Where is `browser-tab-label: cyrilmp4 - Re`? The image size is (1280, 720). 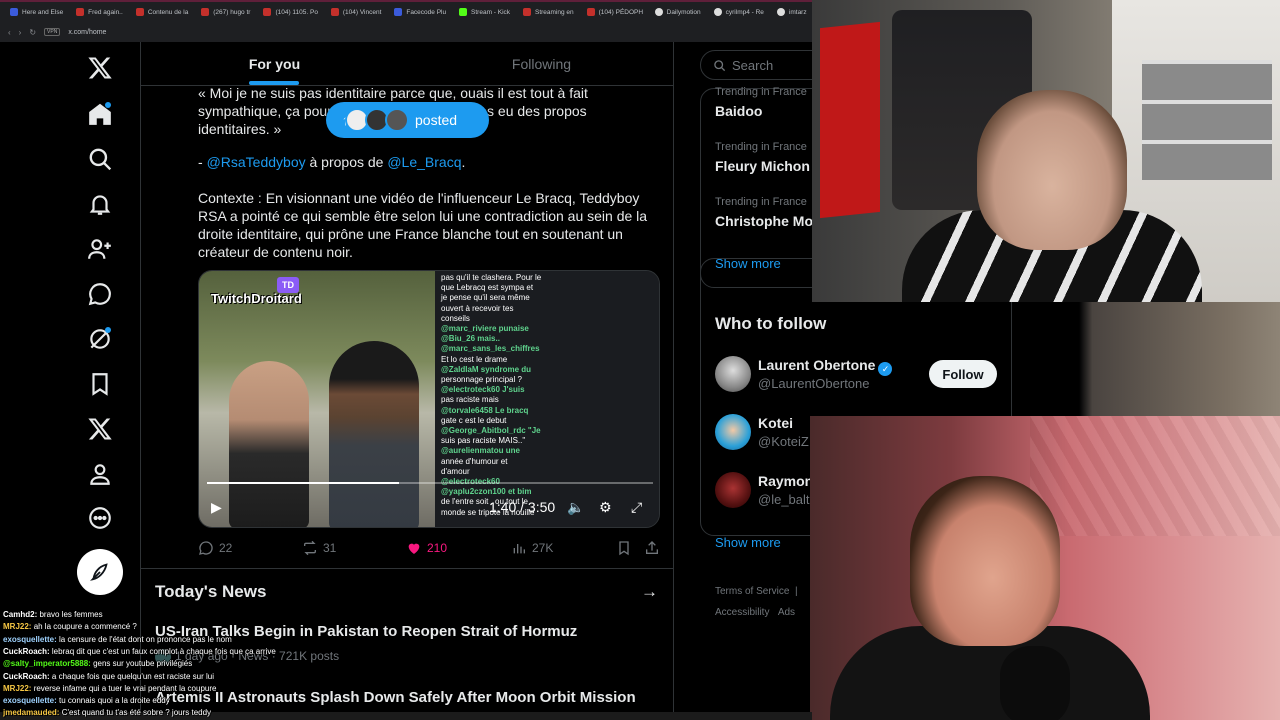 browser-tab-label: cyrilmp4 - Re is located at coordinates (744, 12).